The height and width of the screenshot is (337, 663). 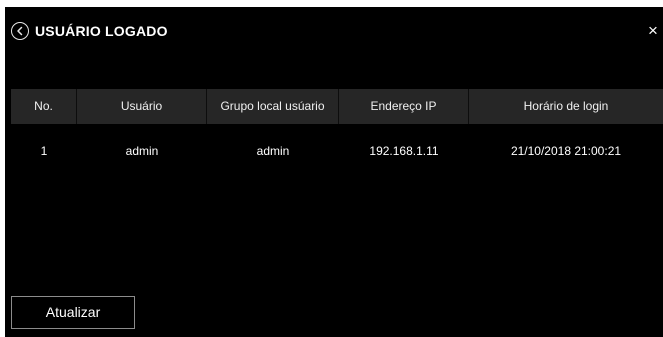 I want to click on chevron-left-icon, so click(x=20, y=31).